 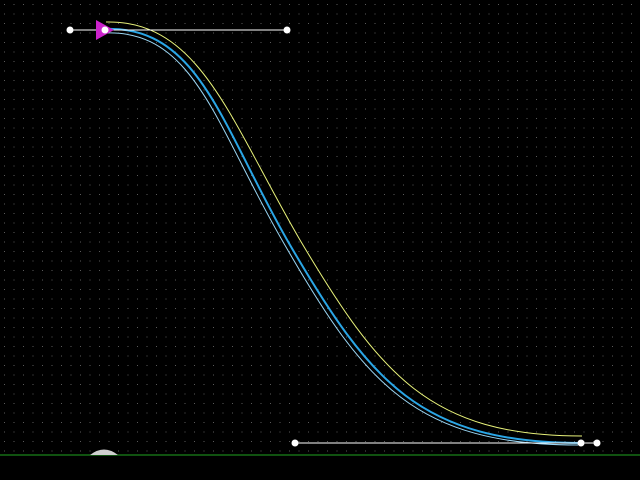 What do you see at coordinates (287, 30) in the screenshot?
I see `start-handle-right-point` at bounding box center [287, 30].